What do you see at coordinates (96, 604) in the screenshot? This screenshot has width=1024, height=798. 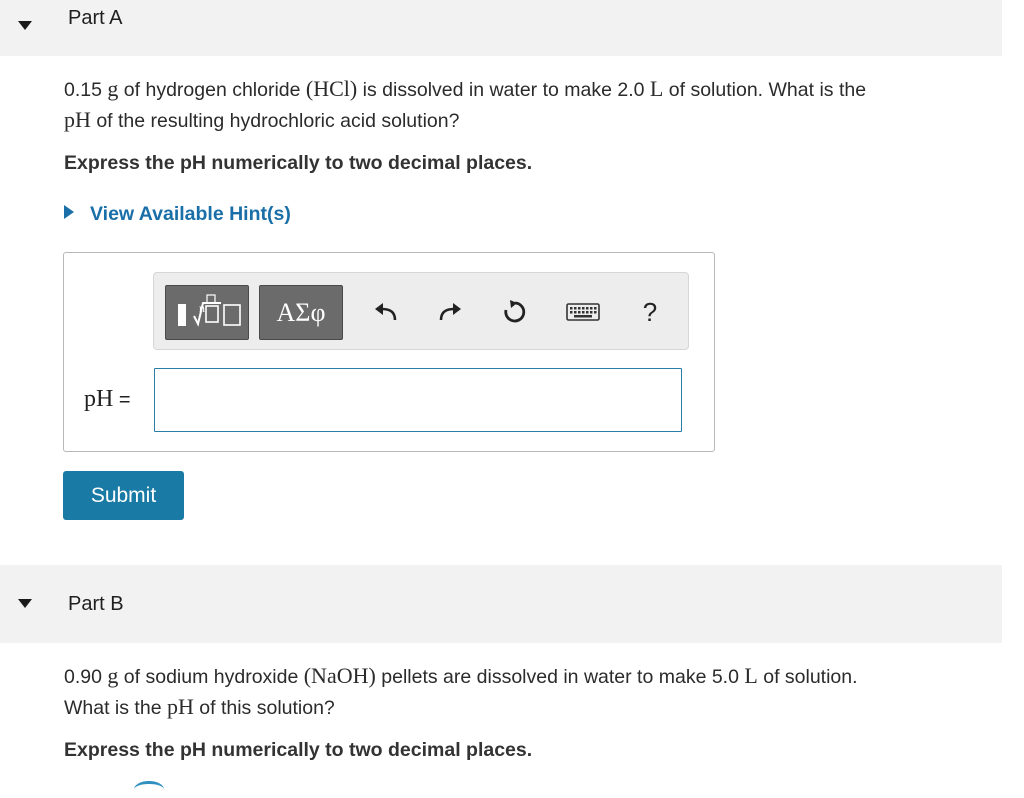 I see `part-b-title: Part B` at bounding box center [96, 604].